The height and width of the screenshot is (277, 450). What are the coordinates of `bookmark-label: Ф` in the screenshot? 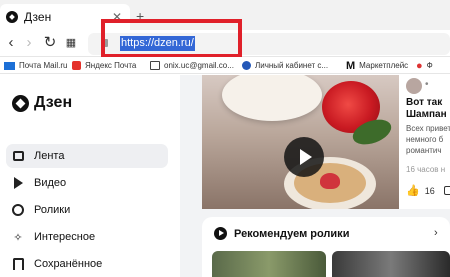 It's located at (429, 65).